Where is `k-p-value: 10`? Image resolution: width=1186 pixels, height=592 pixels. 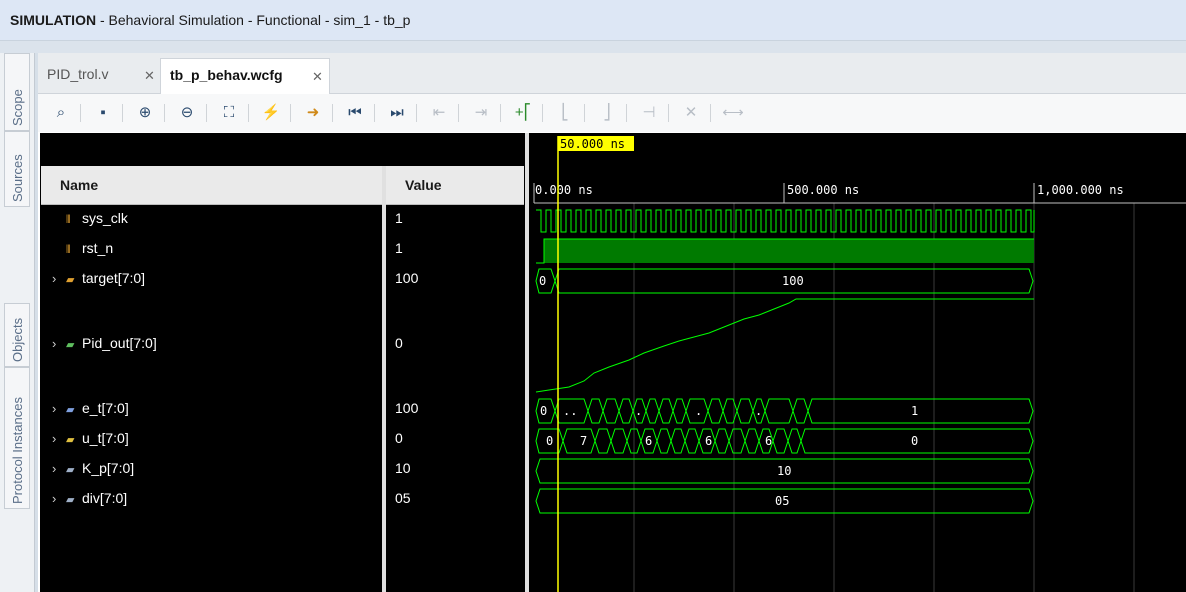 k-p-value: 10 is located at coordinates (784, 471).